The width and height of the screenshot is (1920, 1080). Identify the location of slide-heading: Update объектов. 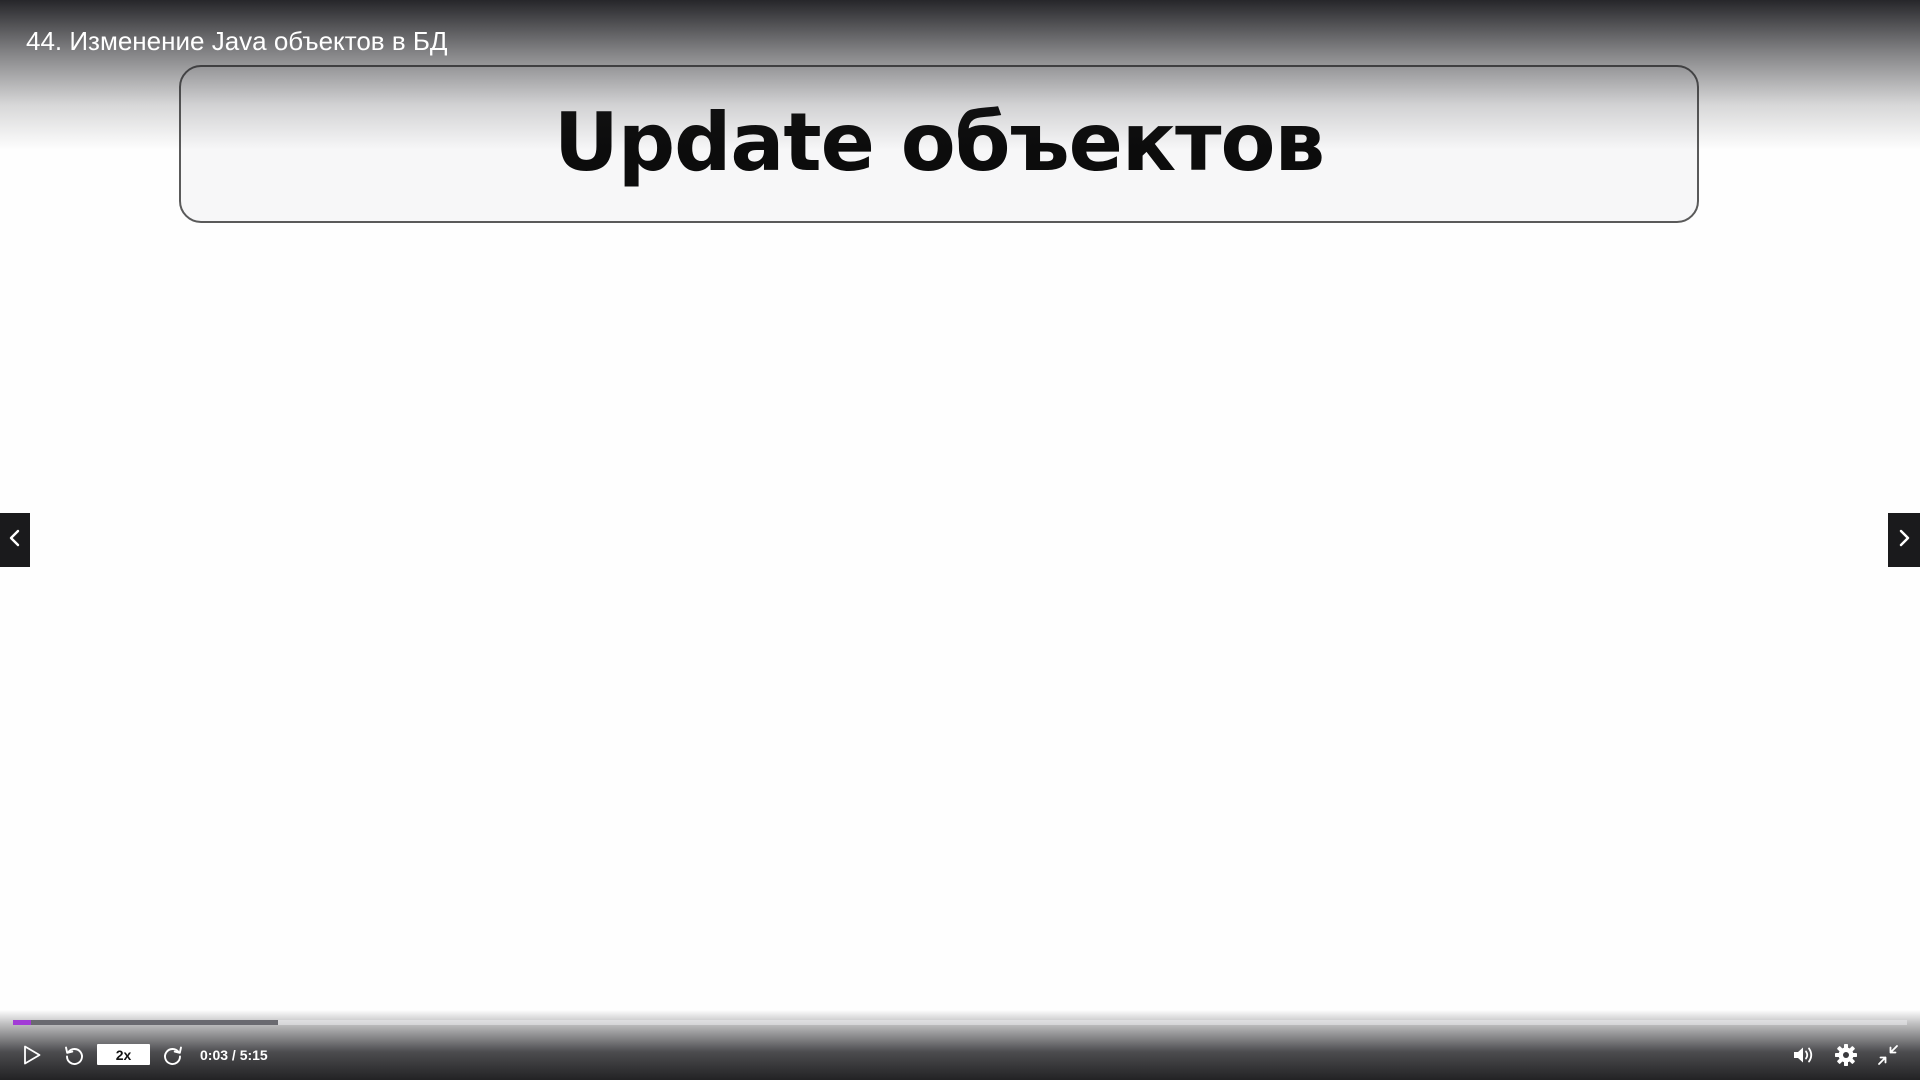
(939, 142).